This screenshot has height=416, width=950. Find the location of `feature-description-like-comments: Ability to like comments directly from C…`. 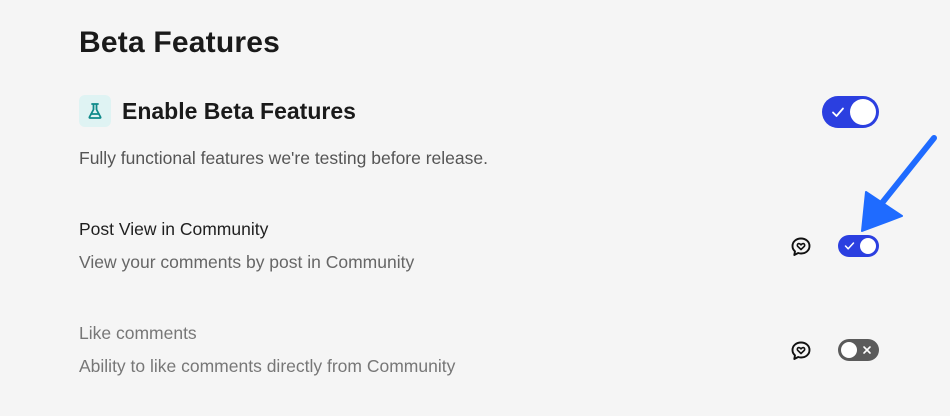

feature-description-like-comments: Ability to like comments directly from C… is located at coordinates (267, 366).